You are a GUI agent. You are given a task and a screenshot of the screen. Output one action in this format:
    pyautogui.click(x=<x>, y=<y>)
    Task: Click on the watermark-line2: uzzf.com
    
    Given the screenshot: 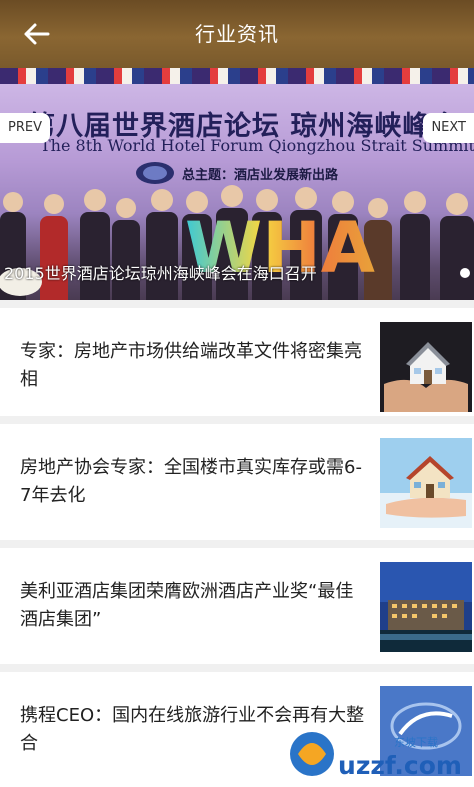 What is the action you would take?
    pyautogui.click(x=400, y=765)
    